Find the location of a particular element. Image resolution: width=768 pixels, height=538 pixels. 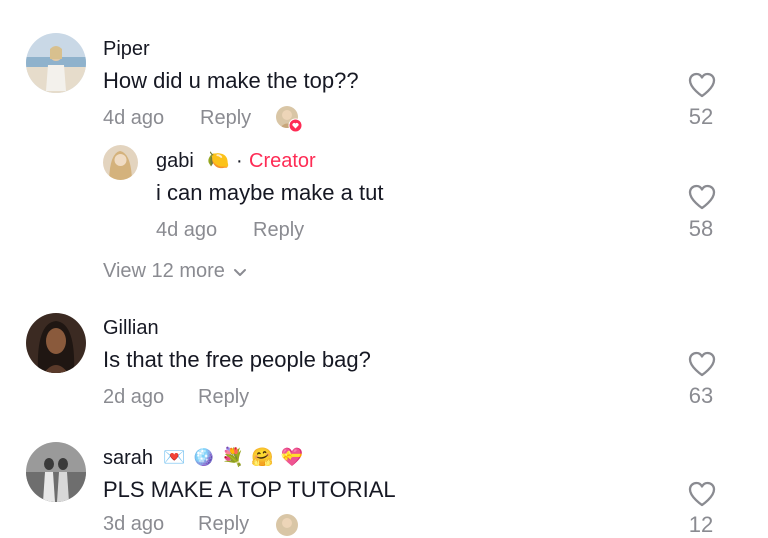

lemon-emoji: 🍋 is located at coordinates (218, 160).